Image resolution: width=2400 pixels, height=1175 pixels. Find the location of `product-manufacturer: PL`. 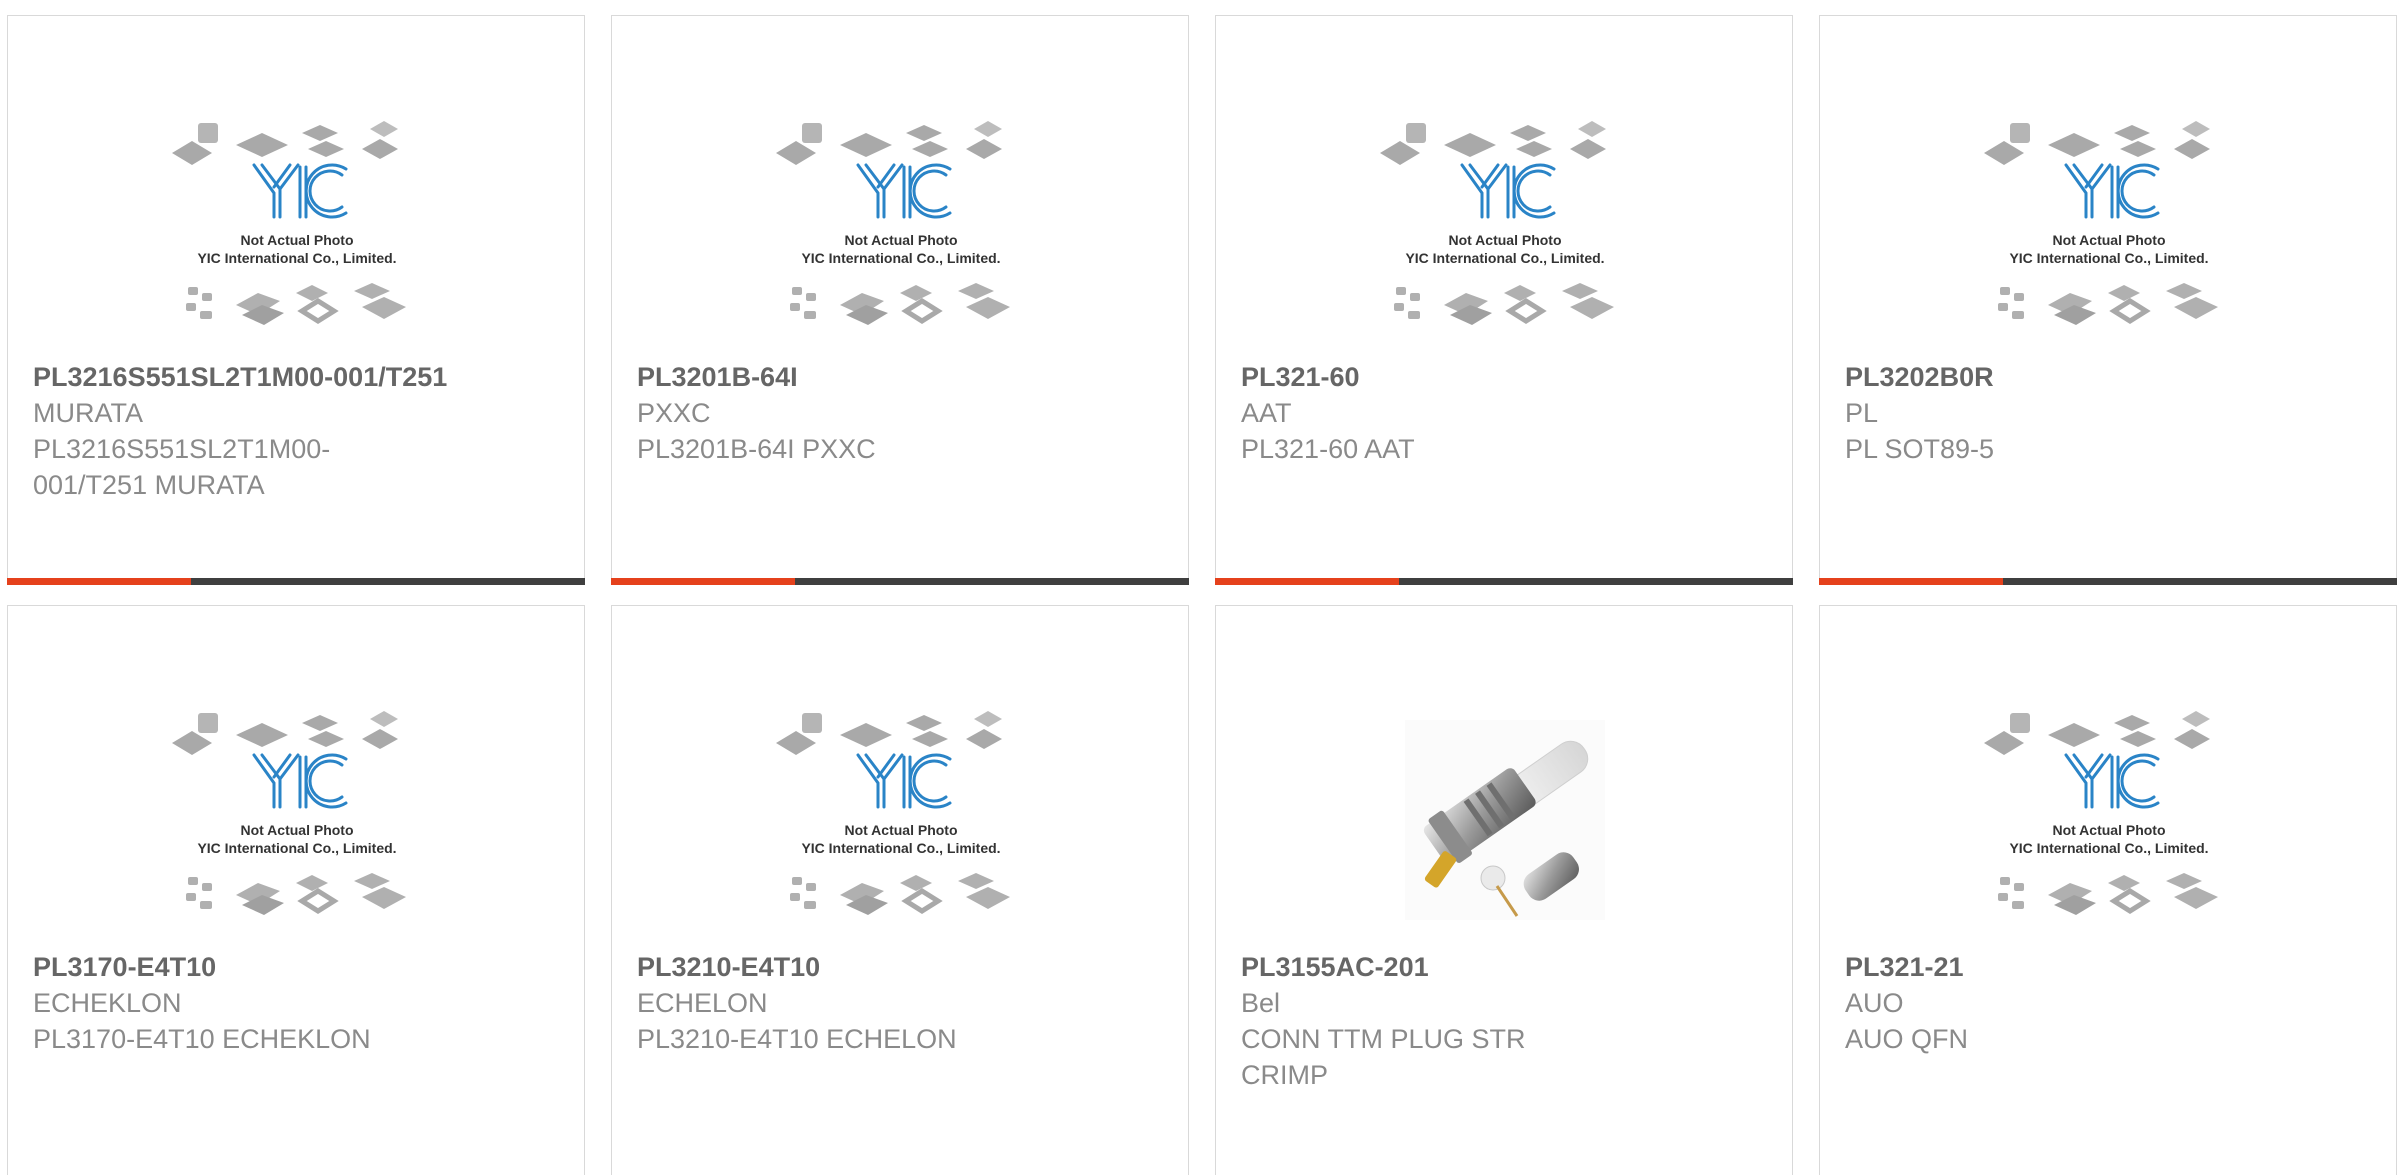

product-manufacturer: PL is located at coordinates (1862, 413).